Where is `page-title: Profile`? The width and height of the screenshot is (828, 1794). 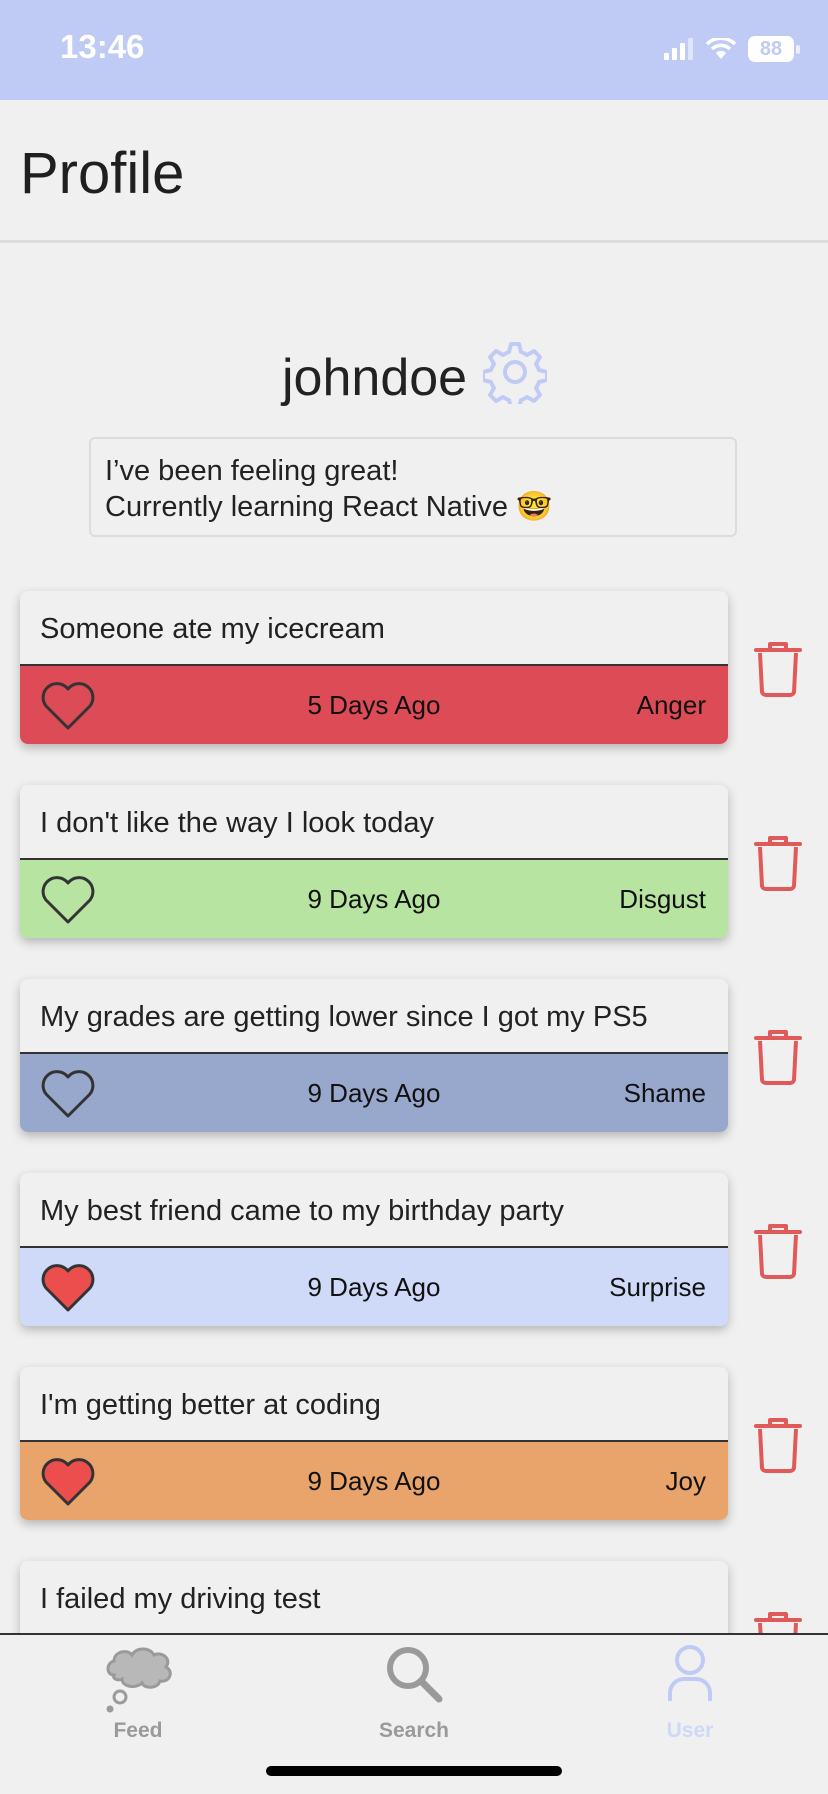
page-title: Profile is located at coordinates (102, 173).